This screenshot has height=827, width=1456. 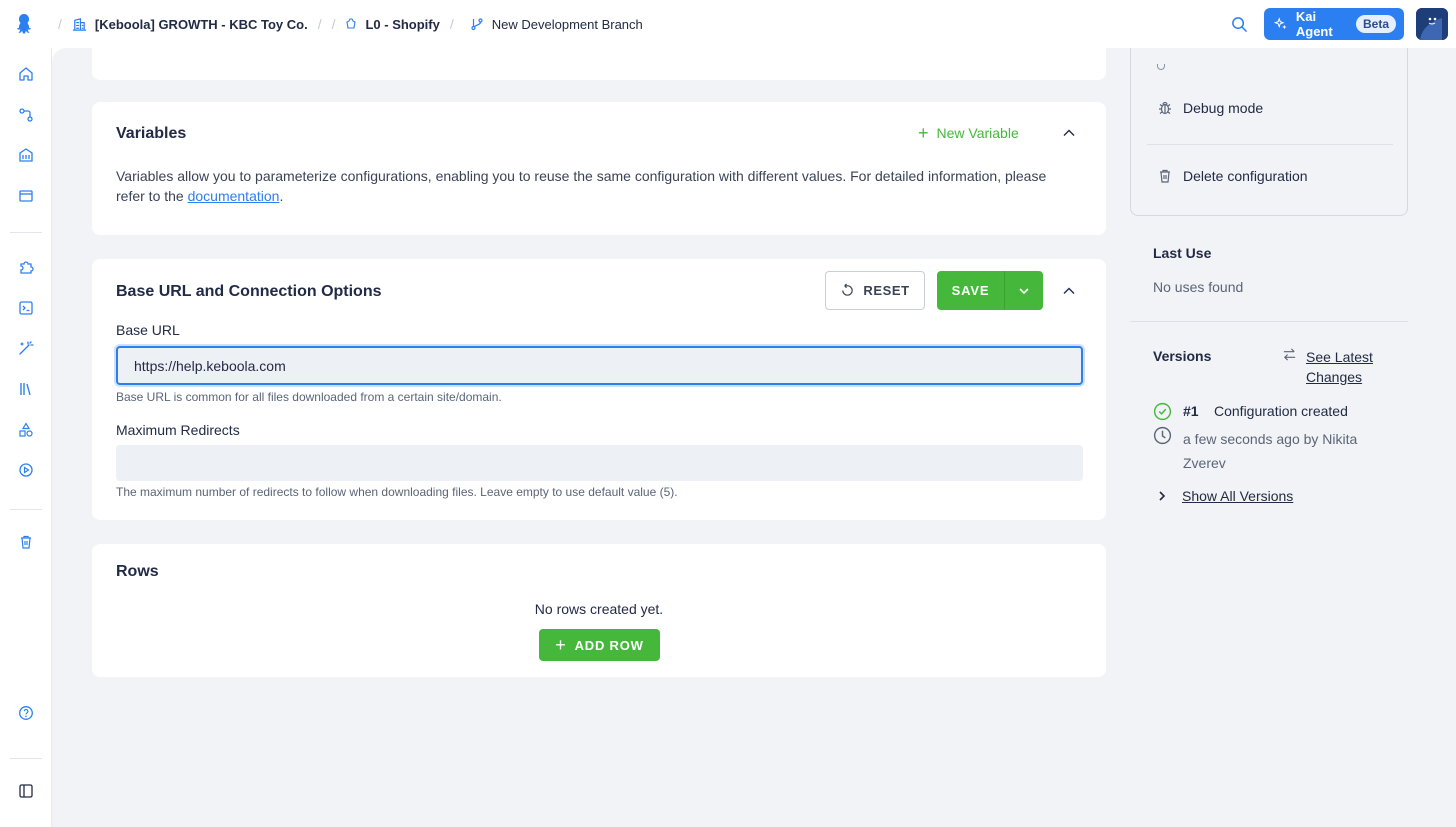 What do you see at coordinates (1432, 24) in the screenshot?
I see `avatar` at bounding box center [1432, 24].